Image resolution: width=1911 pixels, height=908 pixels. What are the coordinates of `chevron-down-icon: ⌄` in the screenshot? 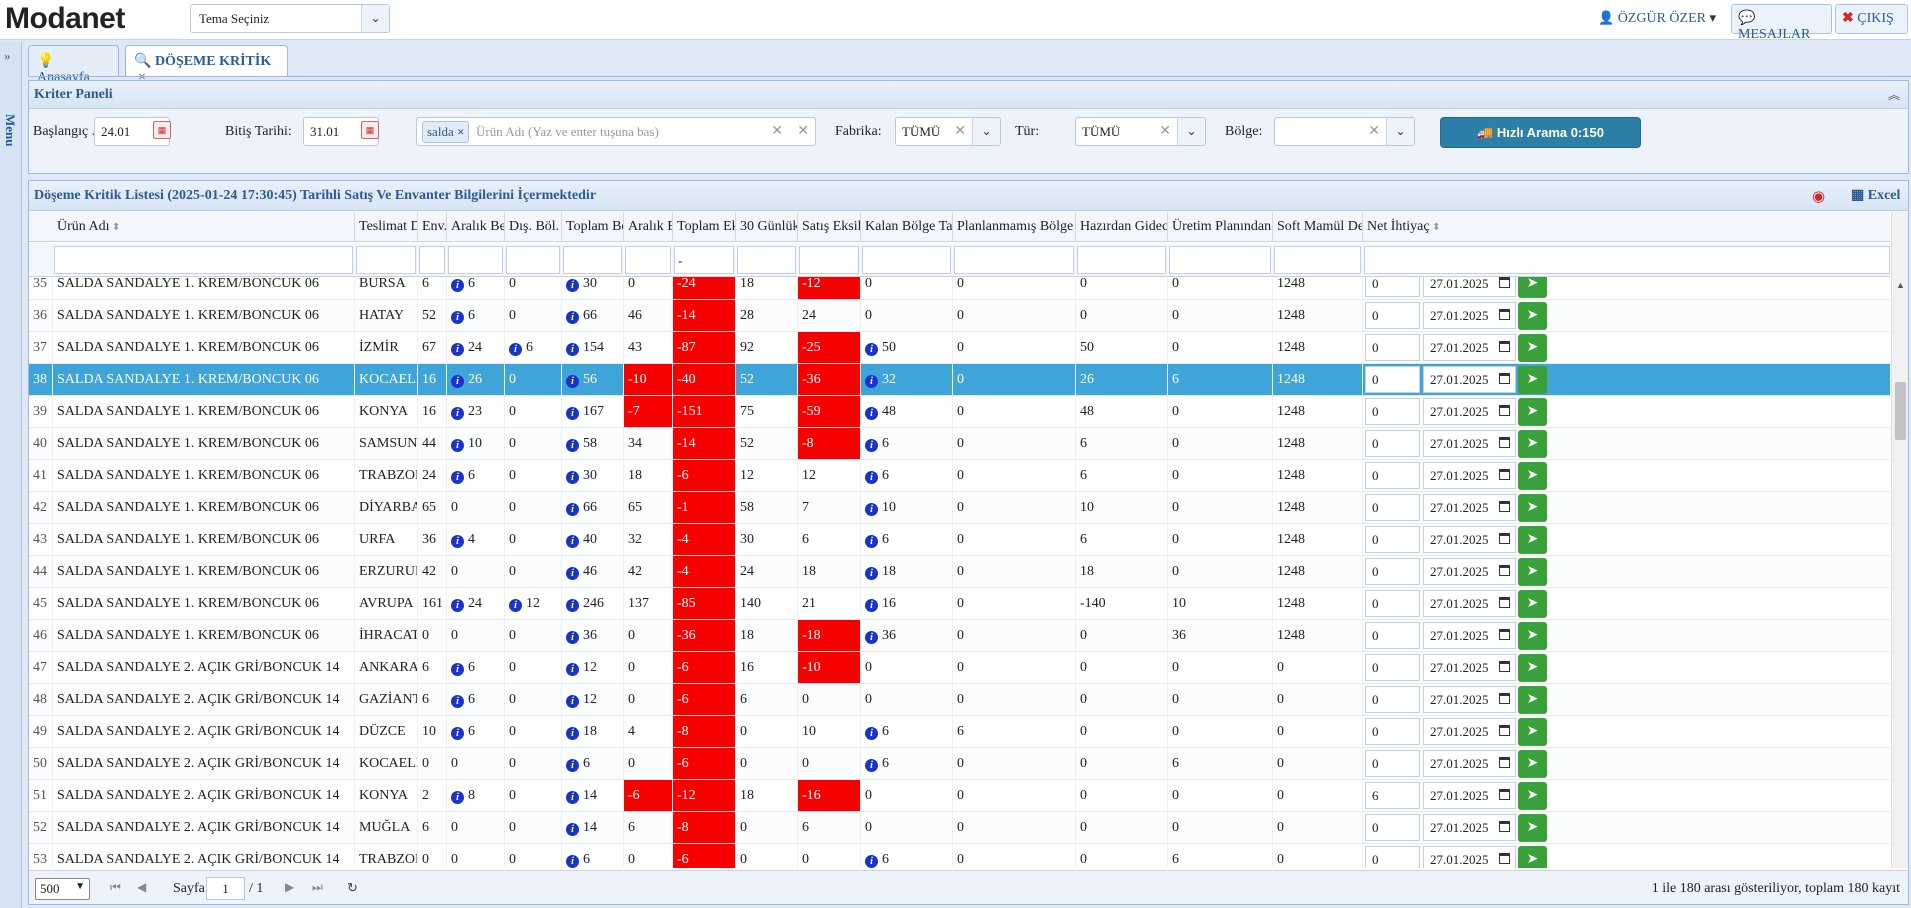 It's located at (986, 131).